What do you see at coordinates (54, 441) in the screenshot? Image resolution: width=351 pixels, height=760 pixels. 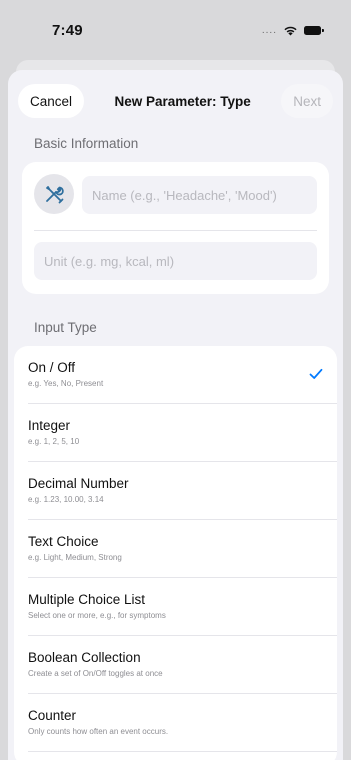 I see `option-subtitle: e.g. 1, 2, 5, 10` at bounding box center [54, 441].